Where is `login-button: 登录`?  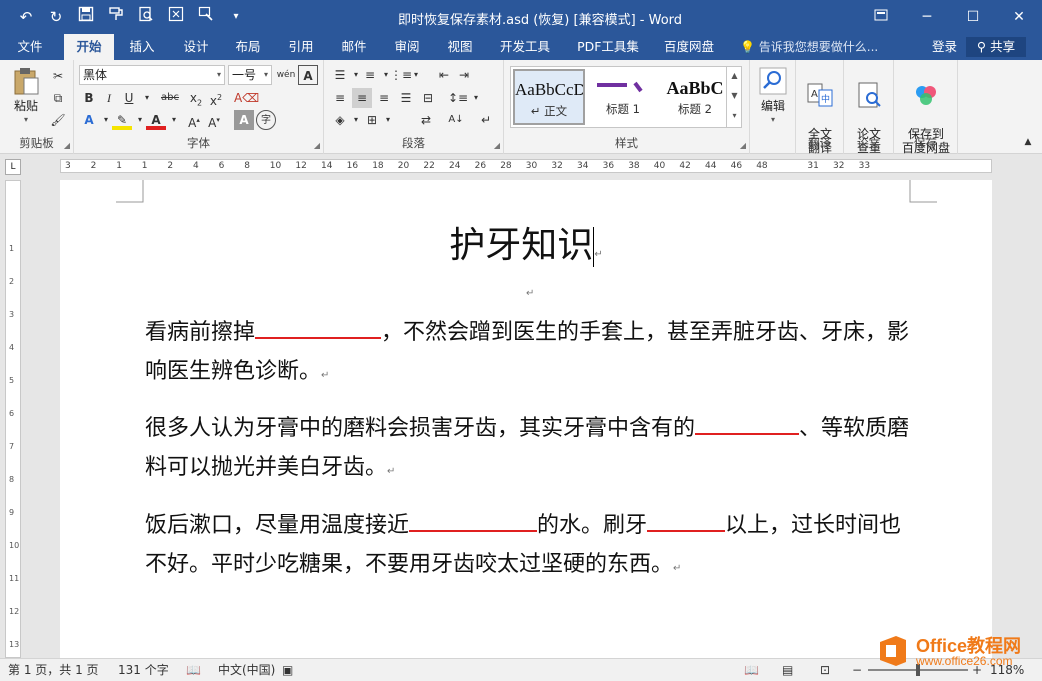
login-button: 登录 is located at coordinates (944, 47).